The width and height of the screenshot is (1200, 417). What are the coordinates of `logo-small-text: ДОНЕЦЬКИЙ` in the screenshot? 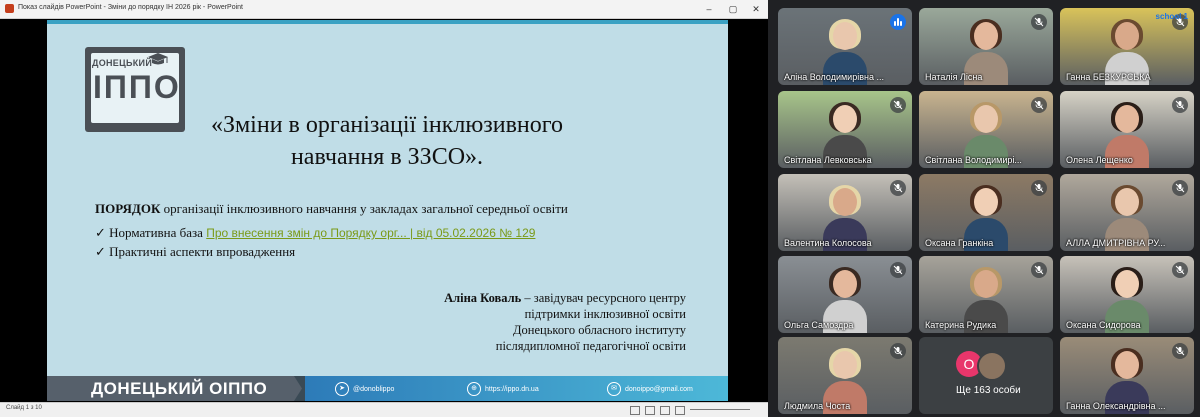 It's located at (122, 63).